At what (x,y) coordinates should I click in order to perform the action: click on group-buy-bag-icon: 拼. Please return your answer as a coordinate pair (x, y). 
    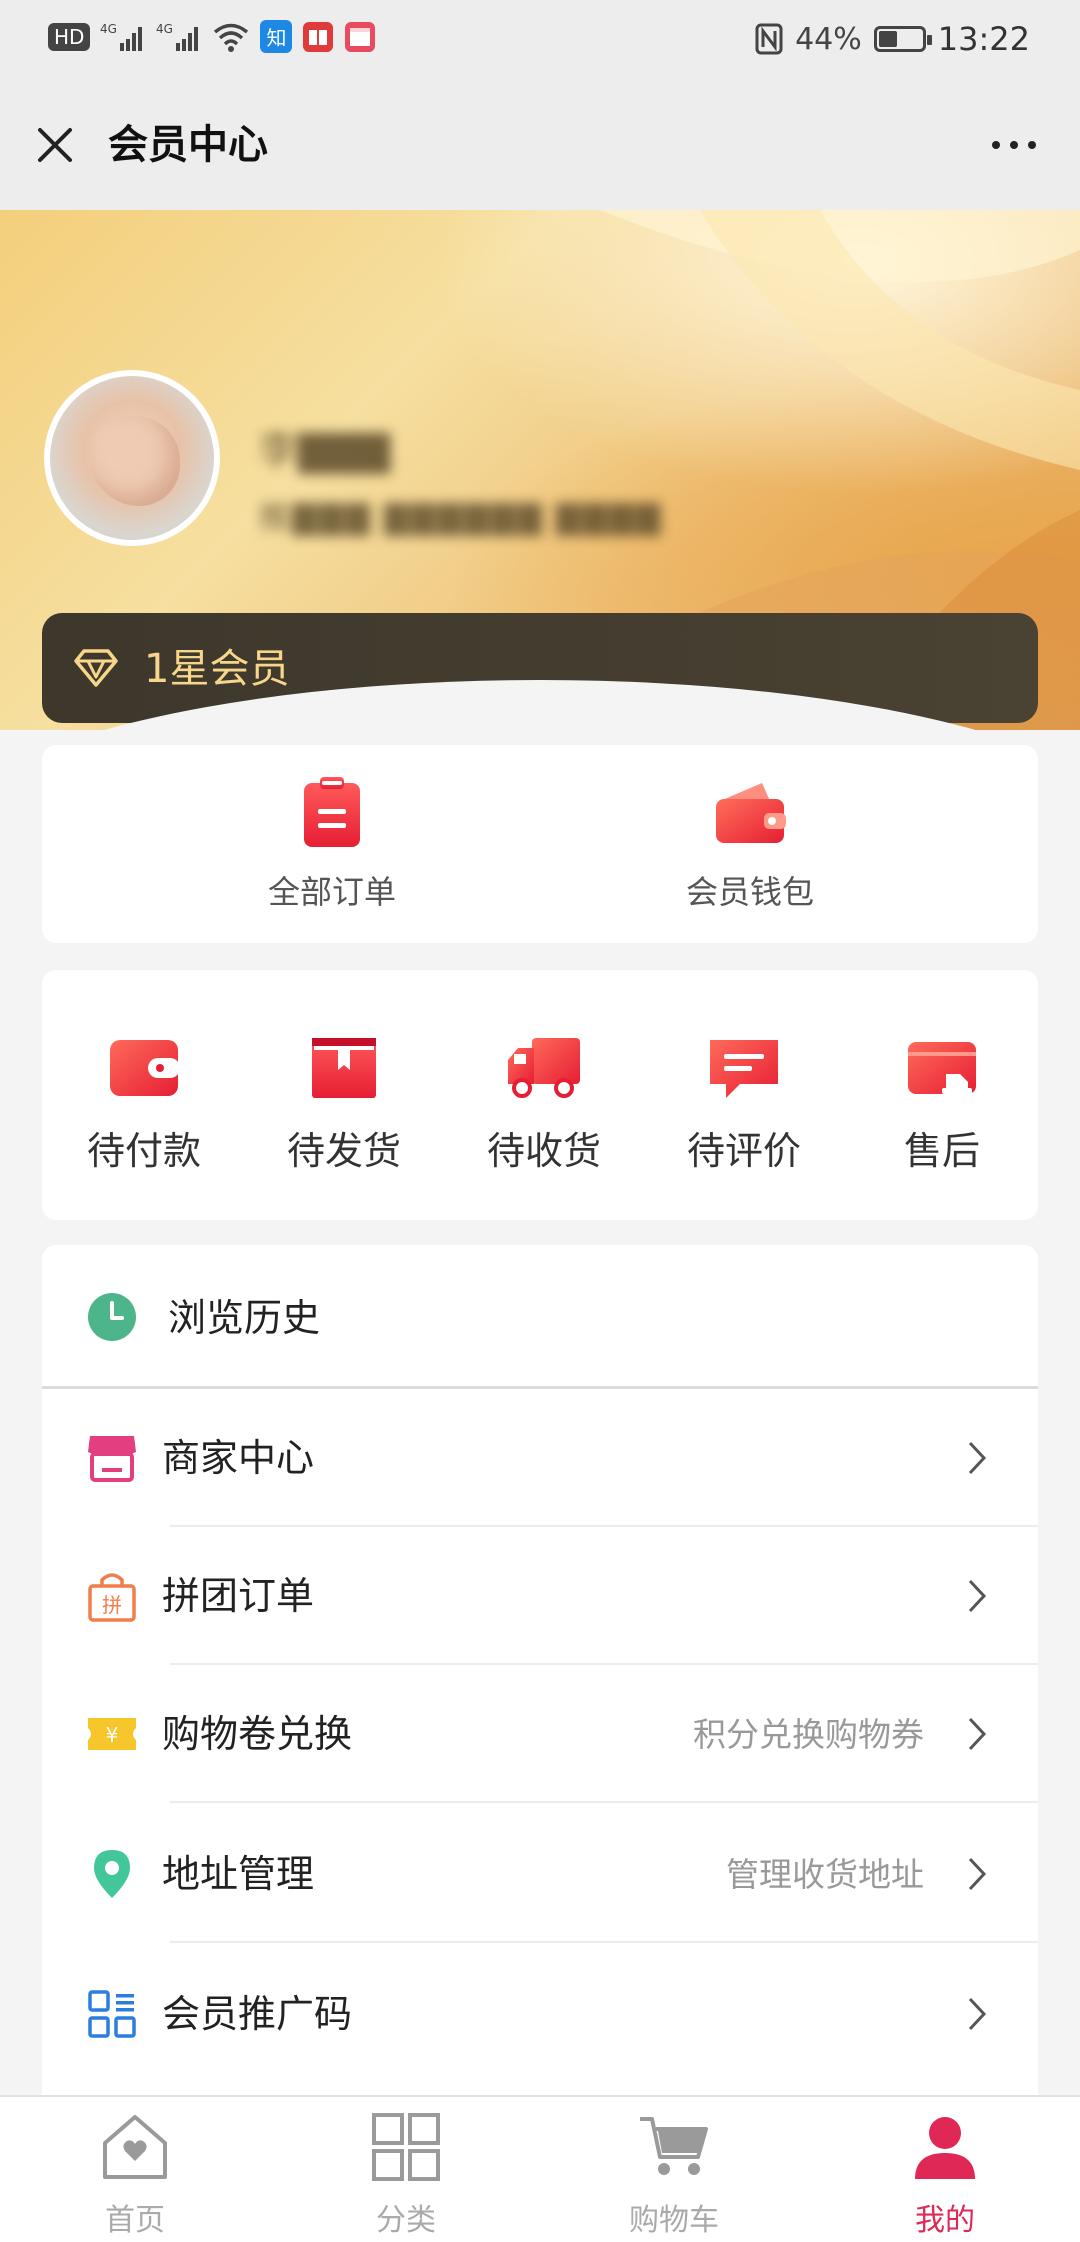
    Looking at the image, I should click on (112, 1597).